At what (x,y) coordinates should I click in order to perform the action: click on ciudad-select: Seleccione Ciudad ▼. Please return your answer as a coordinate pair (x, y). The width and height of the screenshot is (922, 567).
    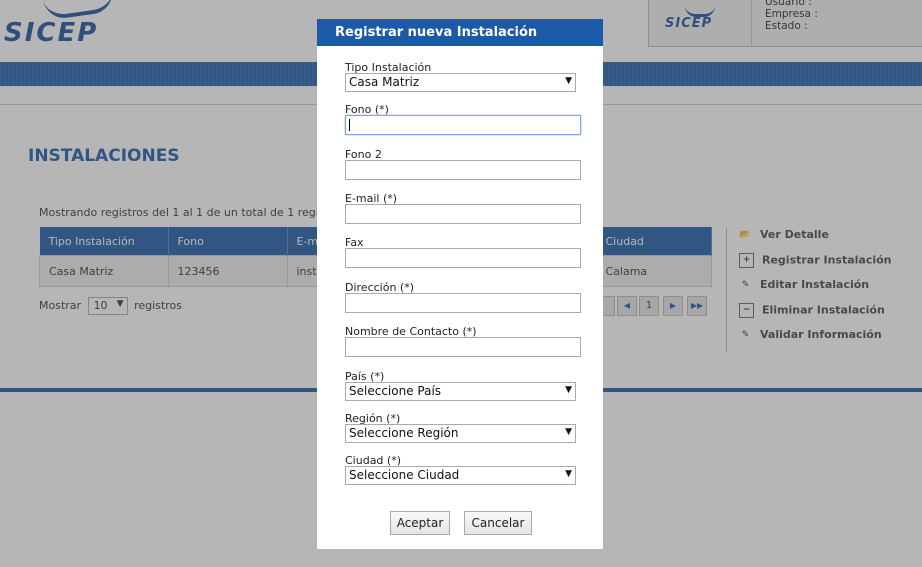
    Looking at the image, I should click on (460, 475).